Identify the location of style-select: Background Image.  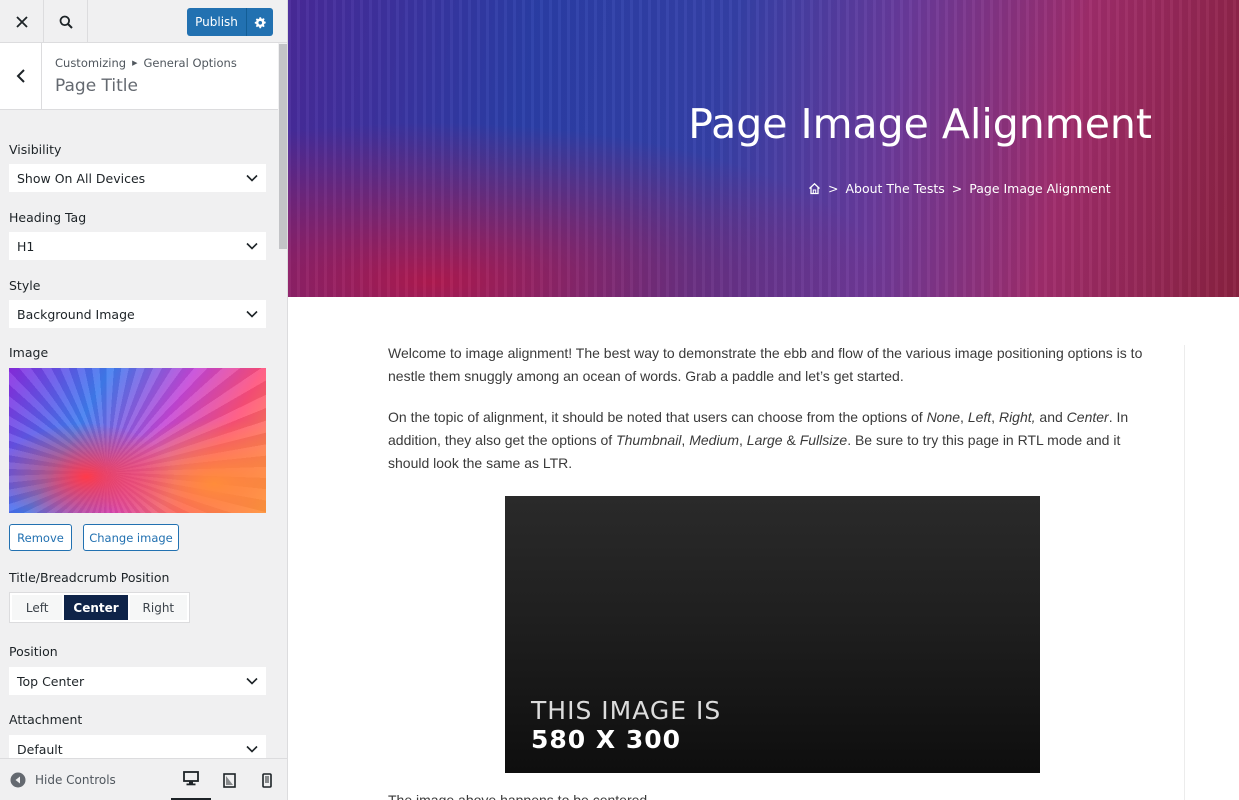
(137, 314).